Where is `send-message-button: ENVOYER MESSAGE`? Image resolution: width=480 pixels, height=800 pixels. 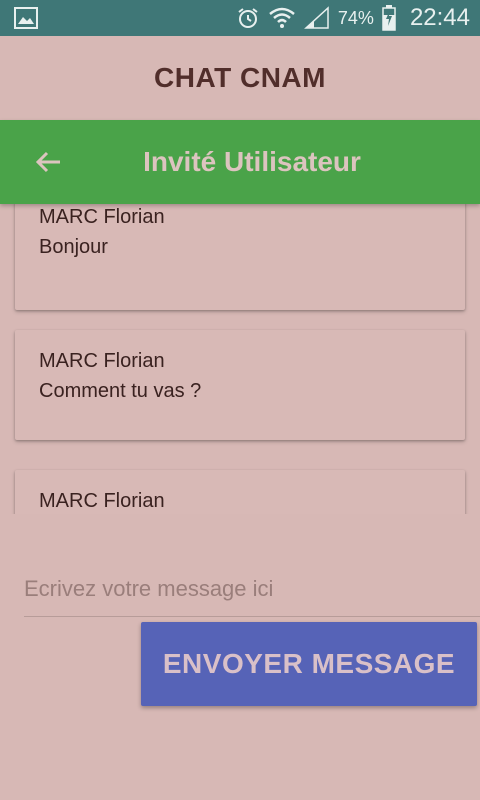 send-message-button: ENVOYER MESSAGE is located at coordinates (309, 664).